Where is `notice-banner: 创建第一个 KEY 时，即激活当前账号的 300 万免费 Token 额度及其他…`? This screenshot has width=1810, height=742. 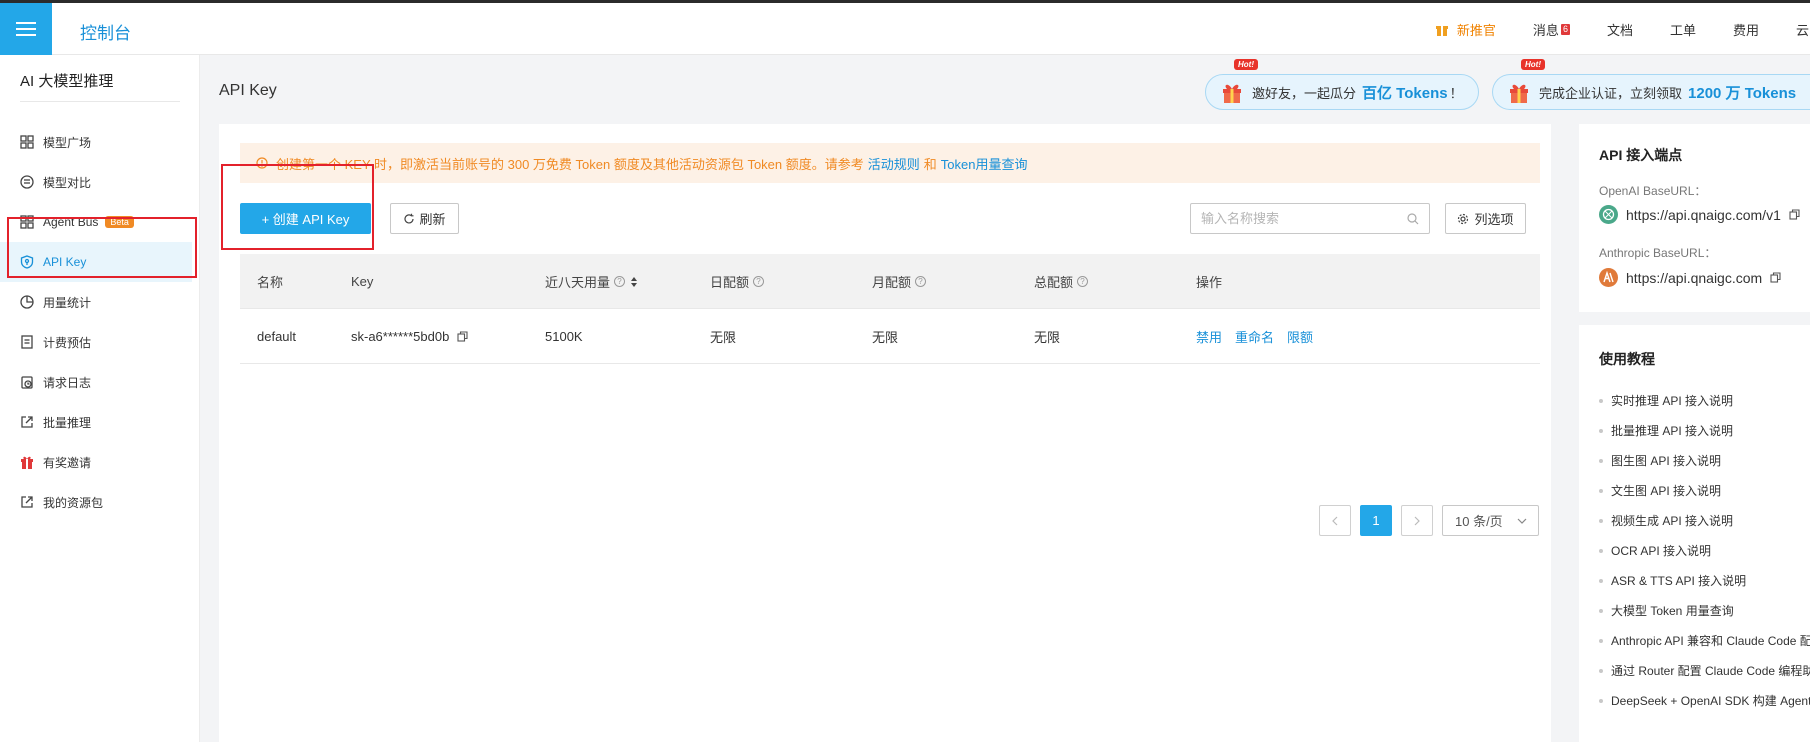
notice-banner: 创建第一个 KEY 时，即激活当前账号的 300 万免费 Token 额度及其他… is located at coordinates (890, 163).